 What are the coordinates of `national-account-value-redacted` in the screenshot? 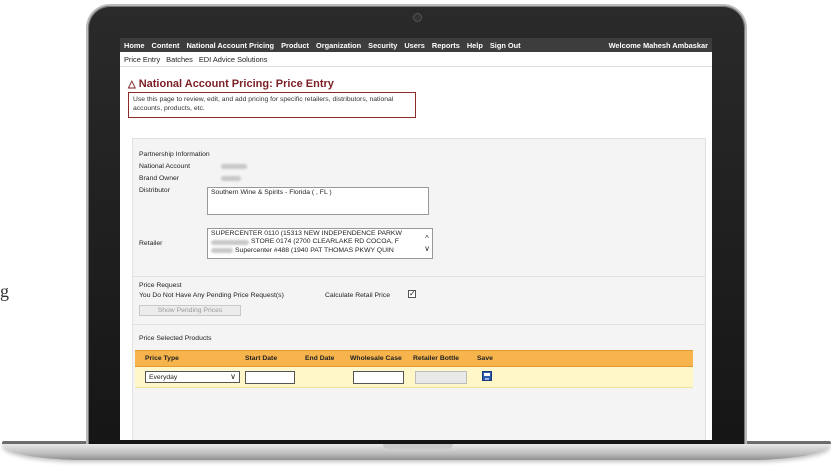 It's located at (234, 166).